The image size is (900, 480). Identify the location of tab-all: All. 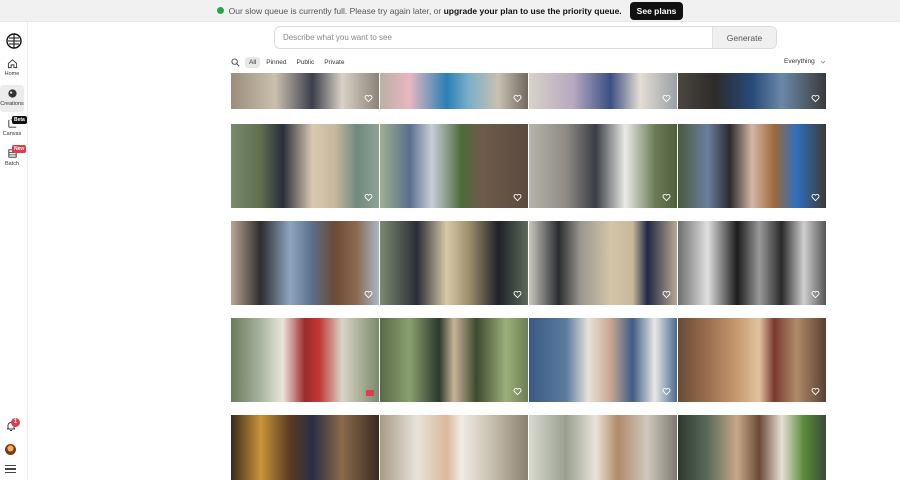
(253, 62).